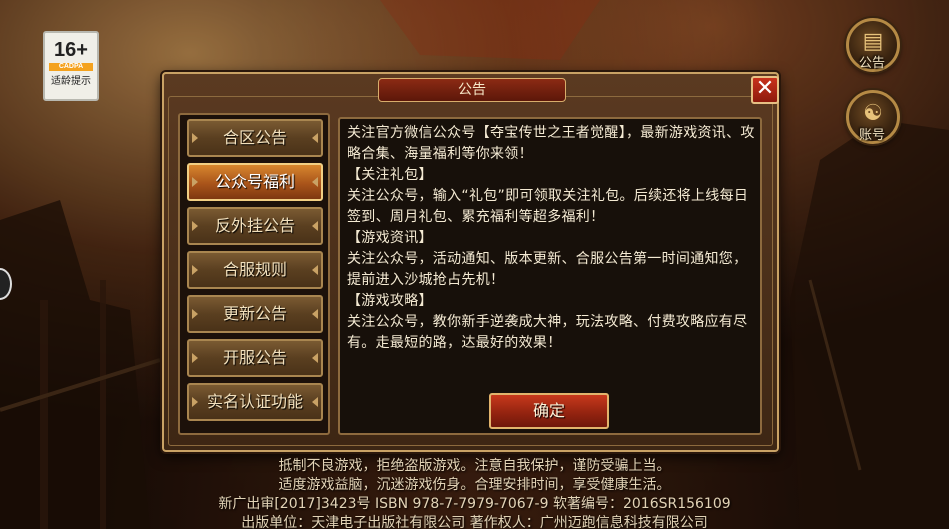  What do you see at coordinates (549, 411) in the screenshot?
I see `confirm-button: 确定` at bounding box center [549, 411].